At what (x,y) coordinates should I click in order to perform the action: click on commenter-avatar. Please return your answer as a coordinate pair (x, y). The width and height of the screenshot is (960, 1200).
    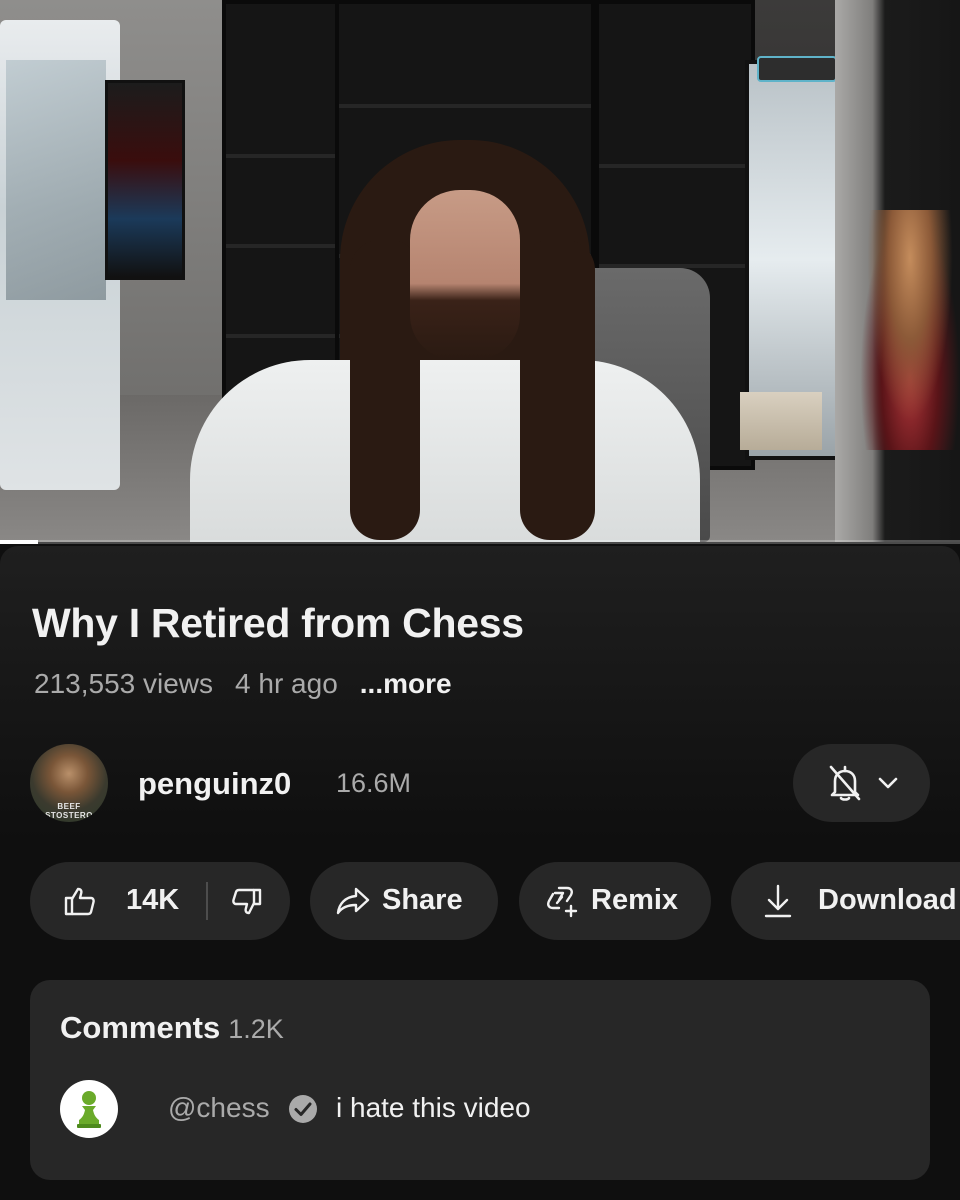
    Looking at the image, I should click on (89, 1109).